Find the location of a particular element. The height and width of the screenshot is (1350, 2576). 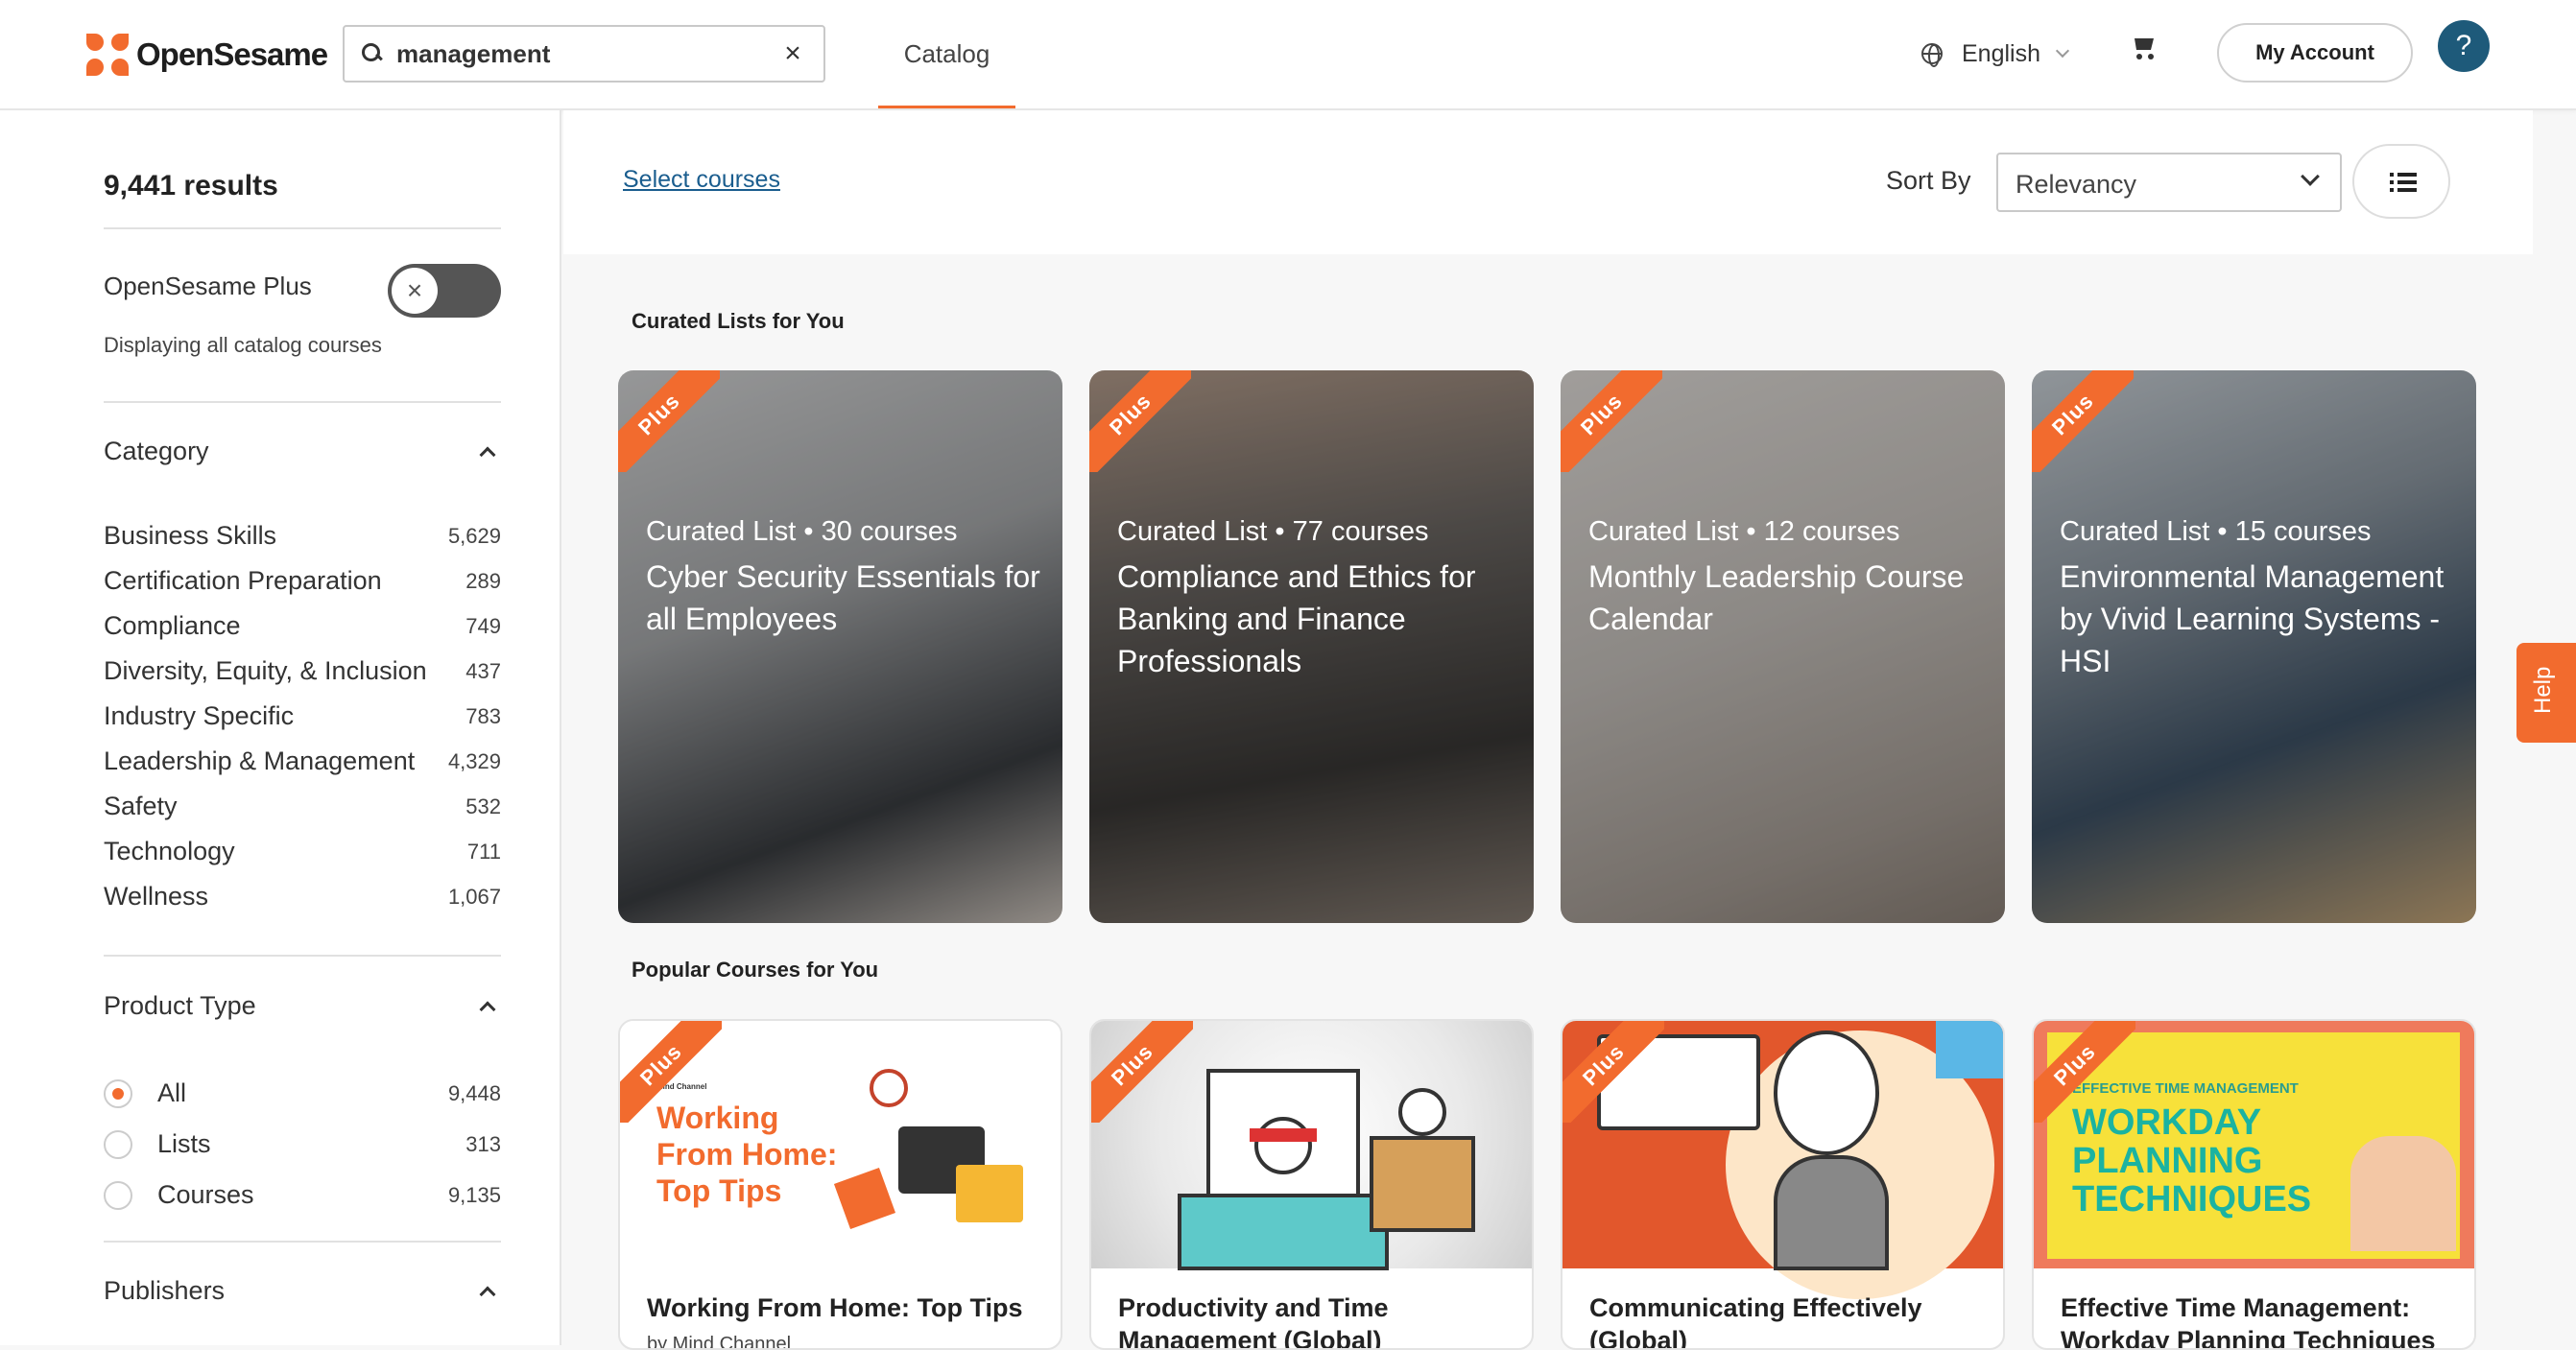

close-icon: × is located at coordinates (415, 291).